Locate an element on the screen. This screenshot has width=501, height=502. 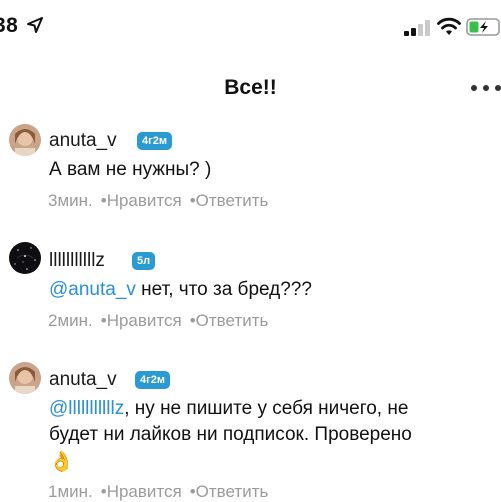
comment-time: 1мин. is located at coordinates (70, 491).